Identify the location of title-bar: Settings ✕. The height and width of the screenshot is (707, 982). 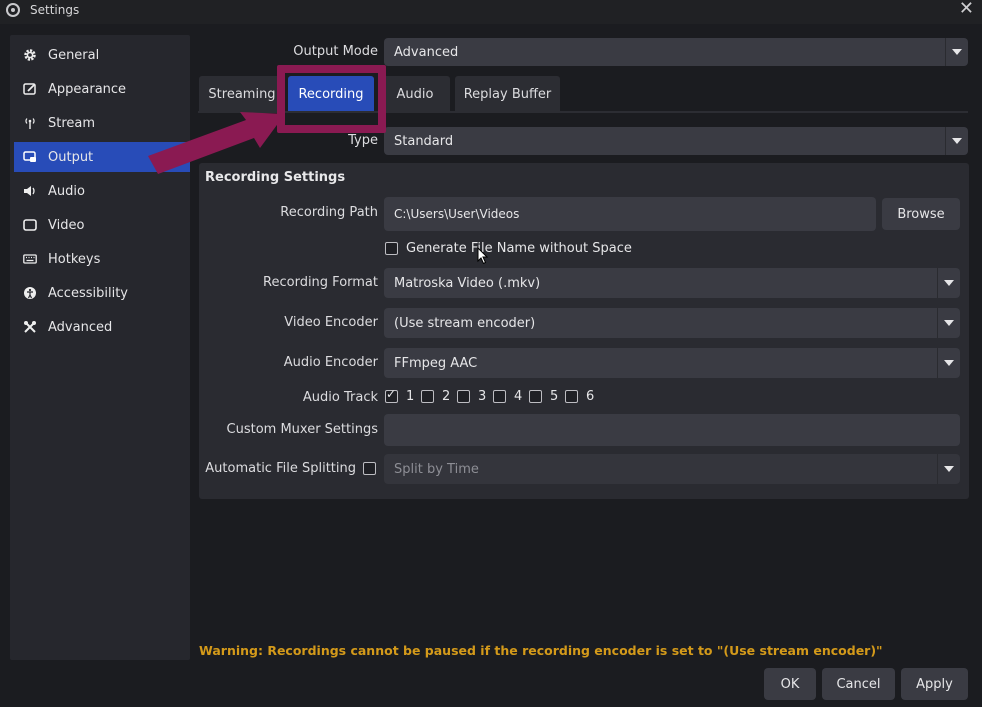
(491, 12).